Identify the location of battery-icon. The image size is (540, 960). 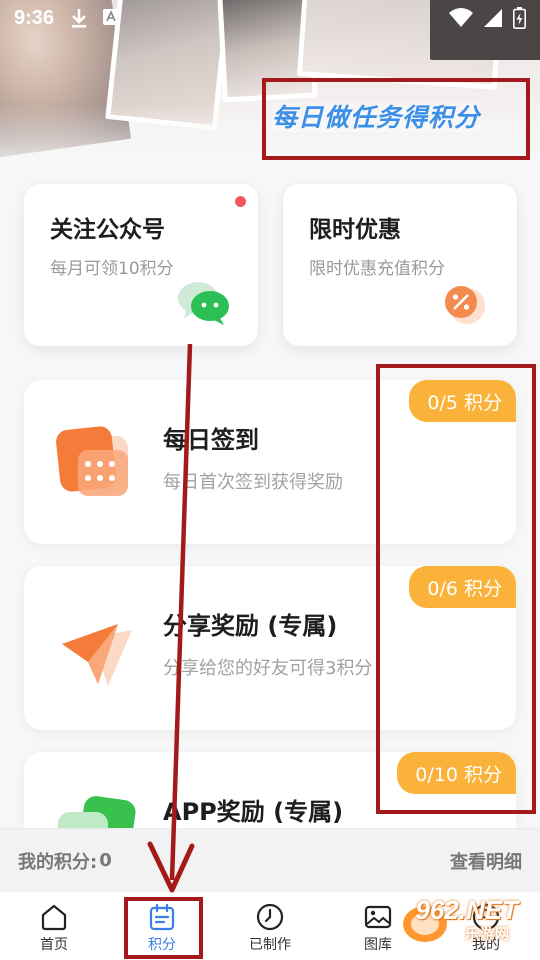
(519, 18).